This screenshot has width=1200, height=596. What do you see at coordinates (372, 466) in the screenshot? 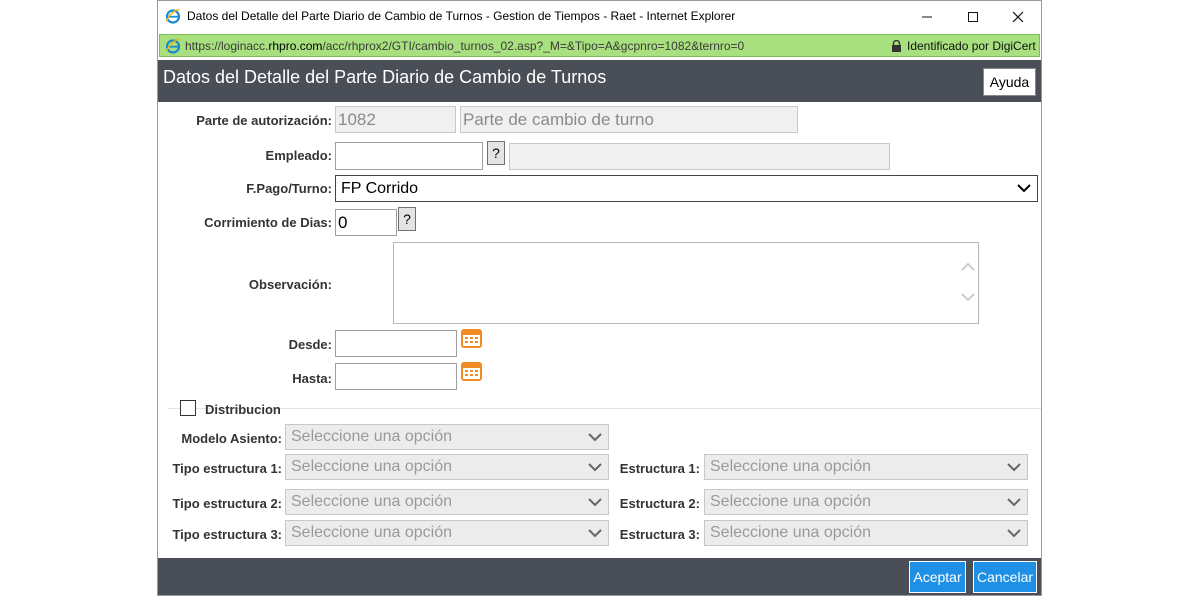
I see `tipo-estructura-1-value: Seleccione una opción` at bounding box center [372, 466].